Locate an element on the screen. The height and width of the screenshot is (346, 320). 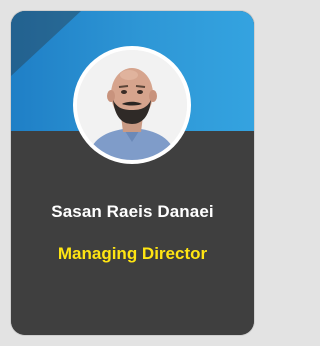
person-role: Managing Director is located at coordinates (132, 253).